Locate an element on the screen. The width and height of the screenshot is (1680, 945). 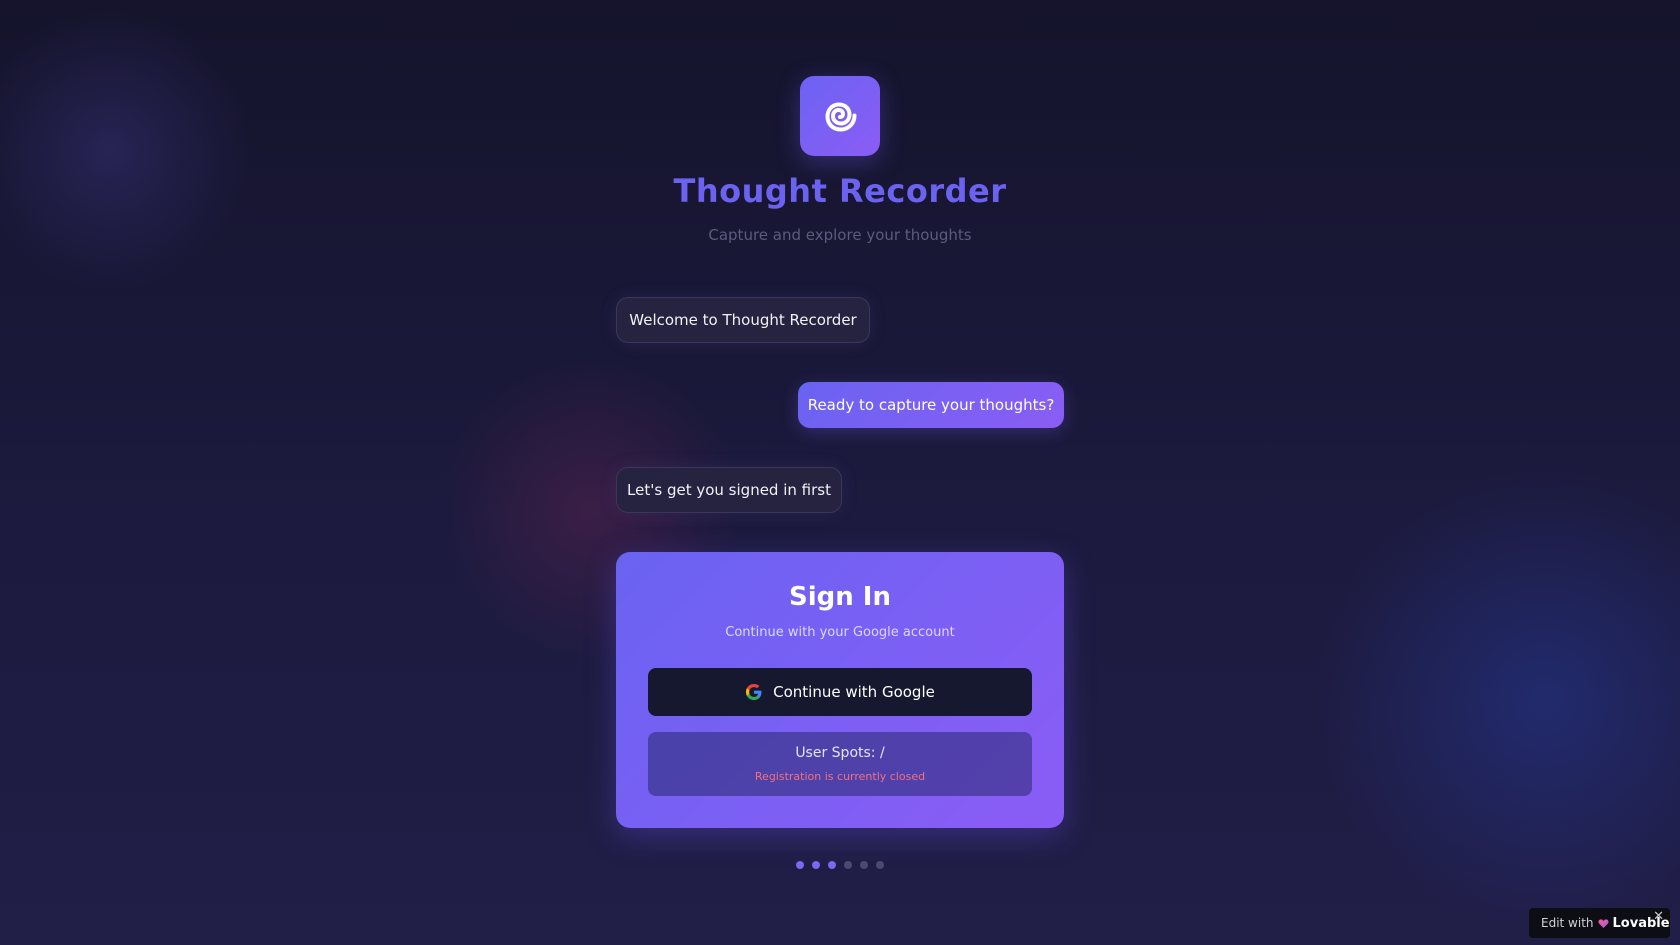
google-icon is located at coordinates (754, 692).